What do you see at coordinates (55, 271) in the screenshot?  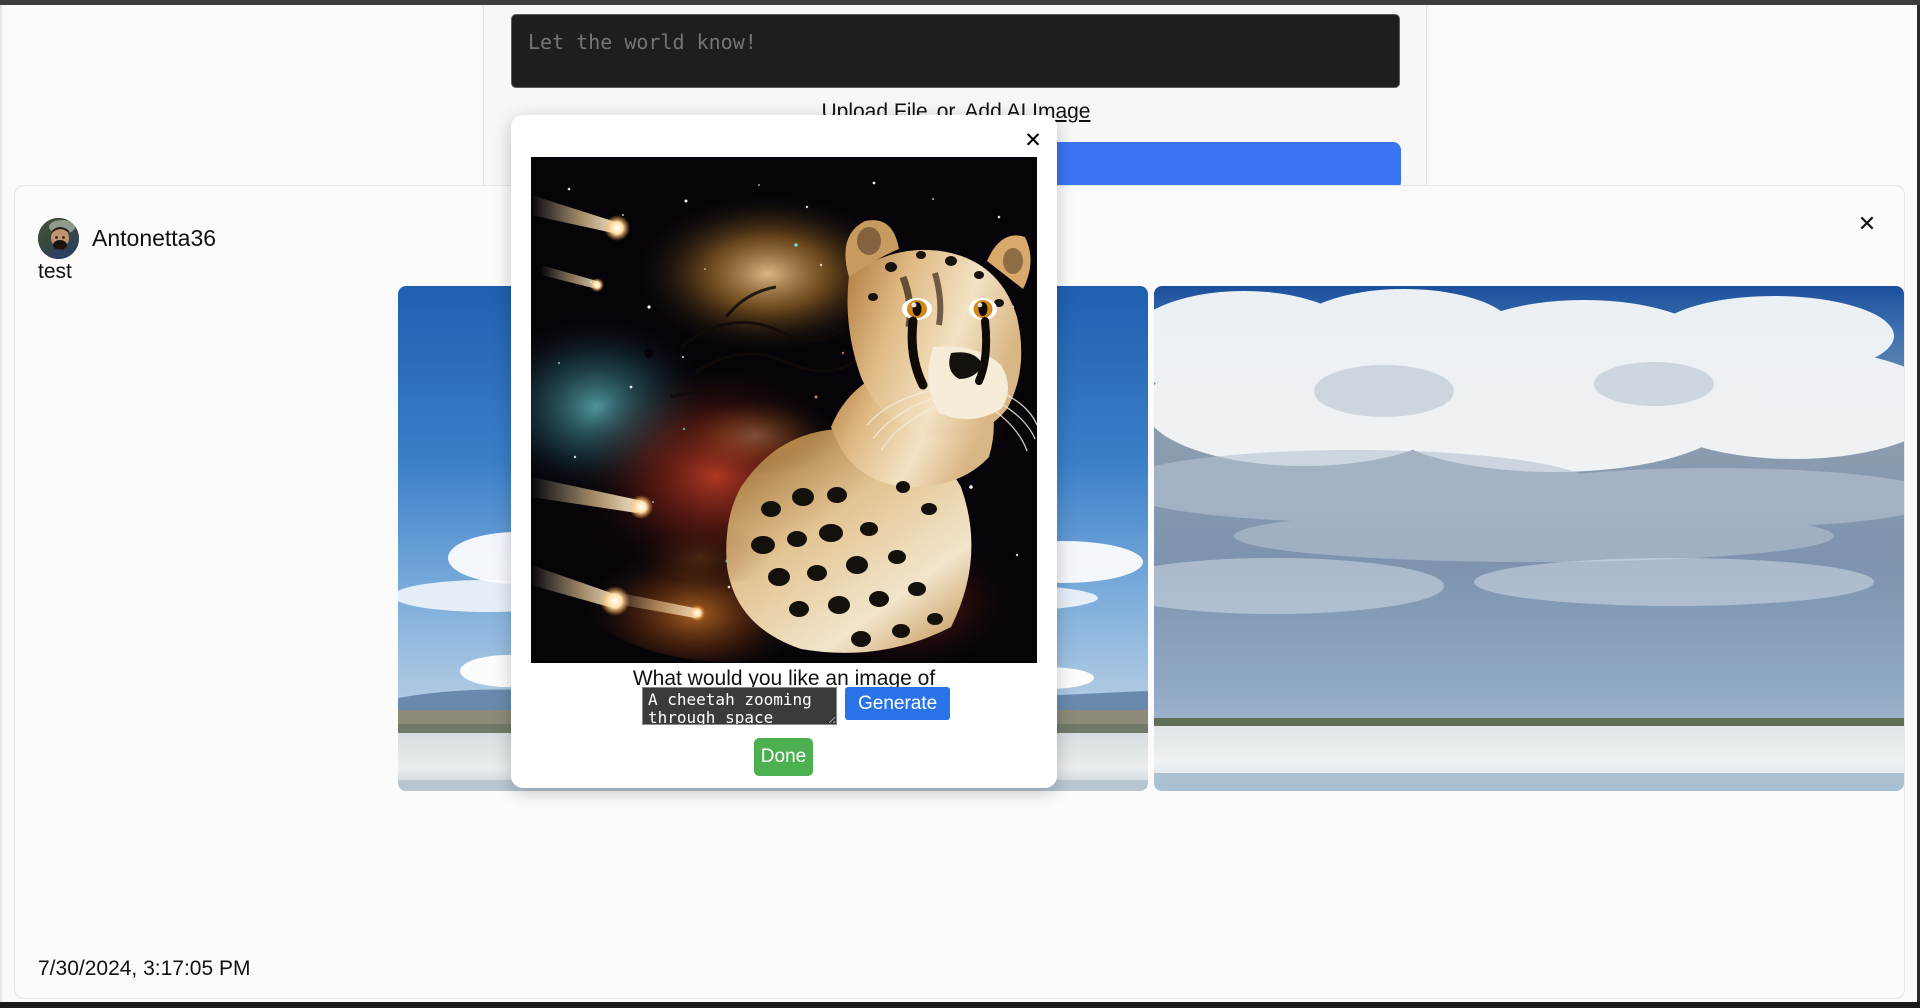 I see `post-body-text: test` at bounding box center [55, 271].